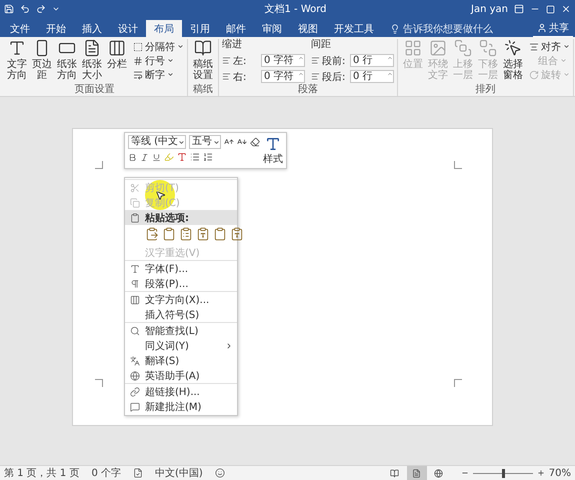 The image size is (575, 480). Describe the element at coordinates (463, 48) in the screenshot. I see `bring-forward-icon` at that location.